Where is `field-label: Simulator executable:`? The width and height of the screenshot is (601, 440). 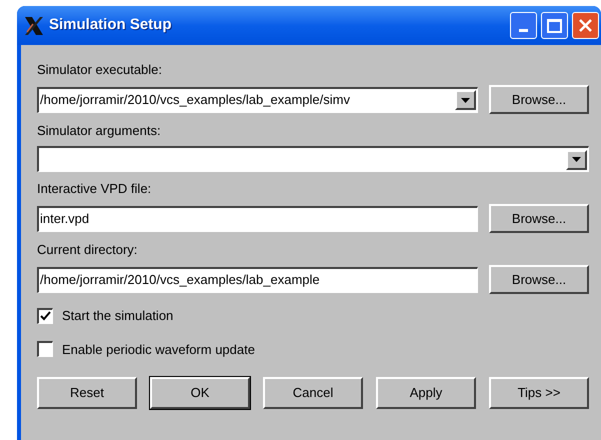 field-label: Simulator executable: is located at coordinates (100, 70).